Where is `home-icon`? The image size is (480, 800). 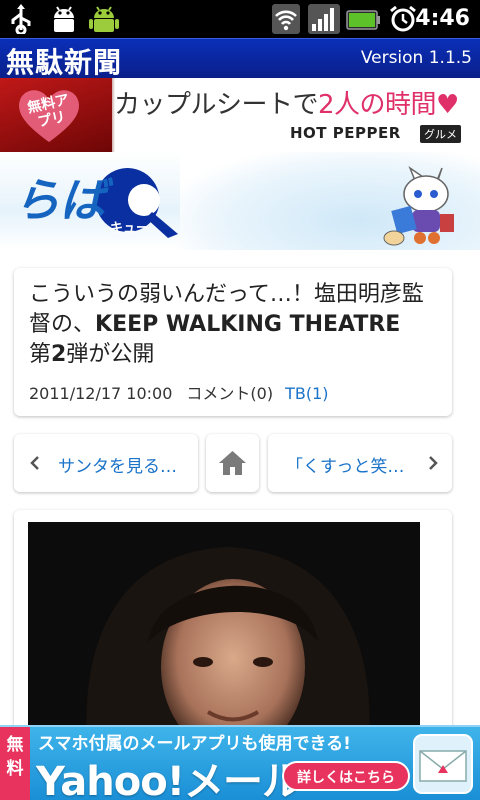
home-icon is located at coordinates (232, 463).